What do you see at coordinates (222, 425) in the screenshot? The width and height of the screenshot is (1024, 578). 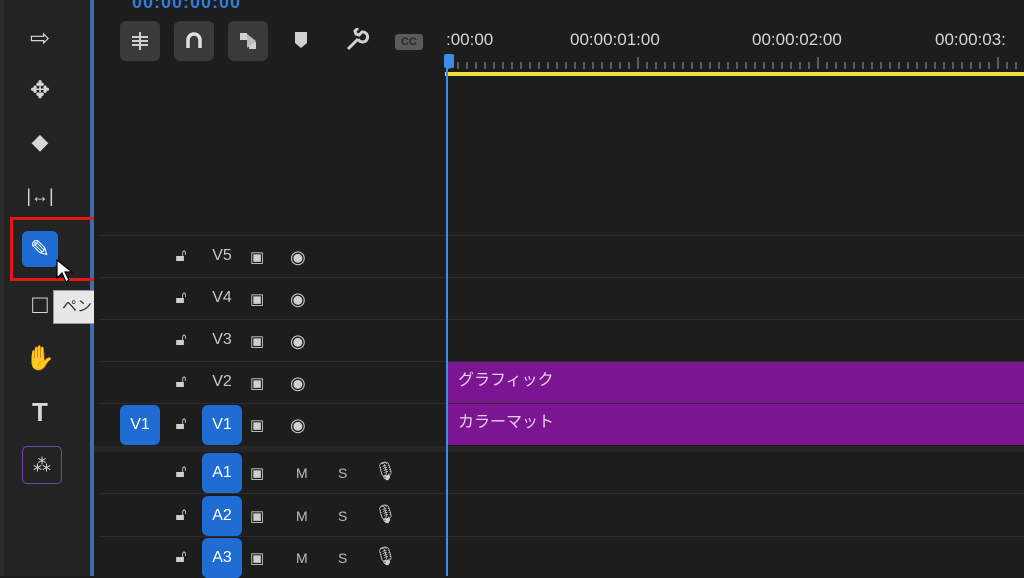 I see `track-name-v1: V1` at bounding box center [222, 425].